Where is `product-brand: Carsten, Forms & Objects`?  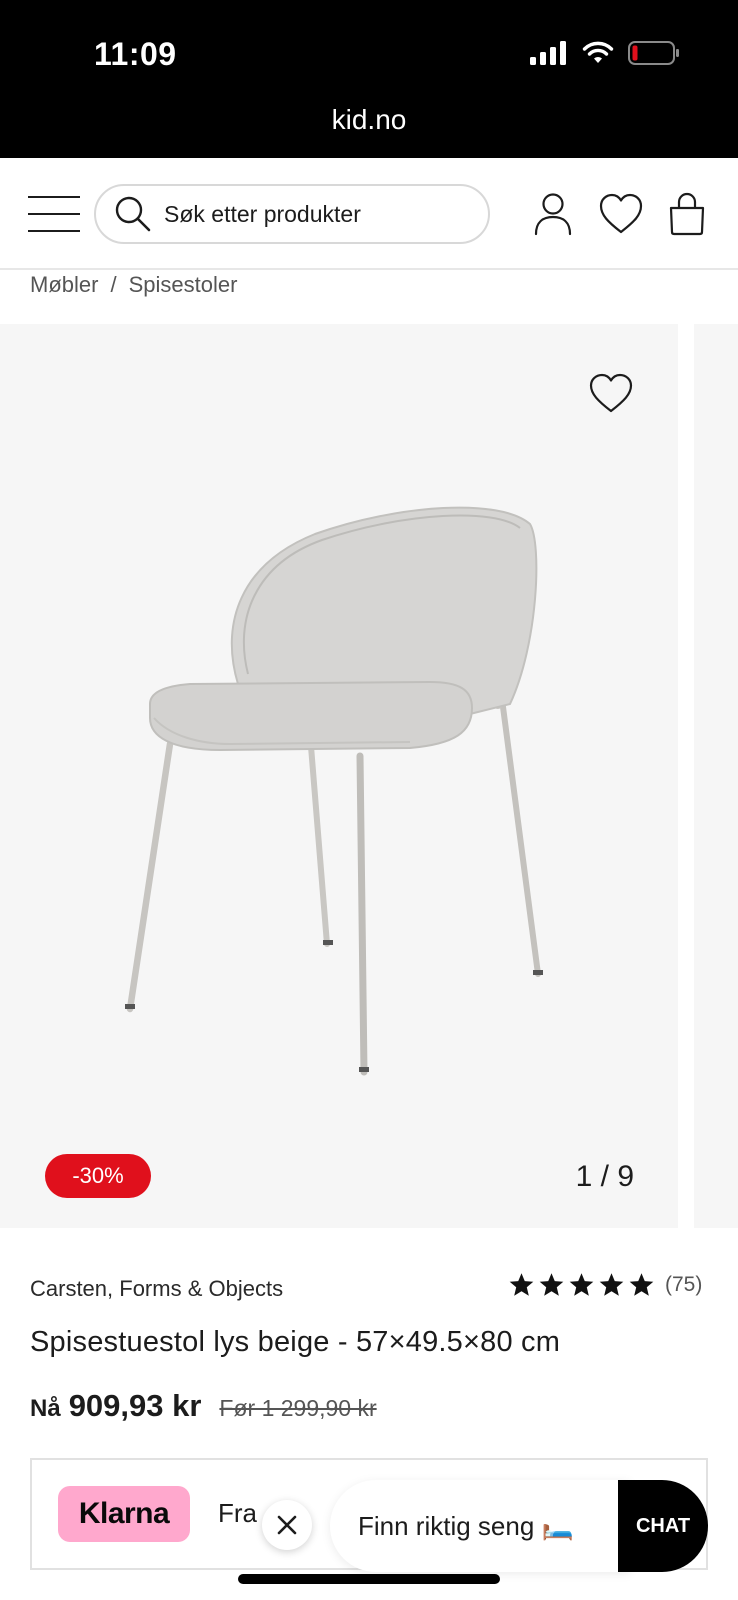 product-brand: Carsten, Forms & Objects is located at coordinates (156, 1289).